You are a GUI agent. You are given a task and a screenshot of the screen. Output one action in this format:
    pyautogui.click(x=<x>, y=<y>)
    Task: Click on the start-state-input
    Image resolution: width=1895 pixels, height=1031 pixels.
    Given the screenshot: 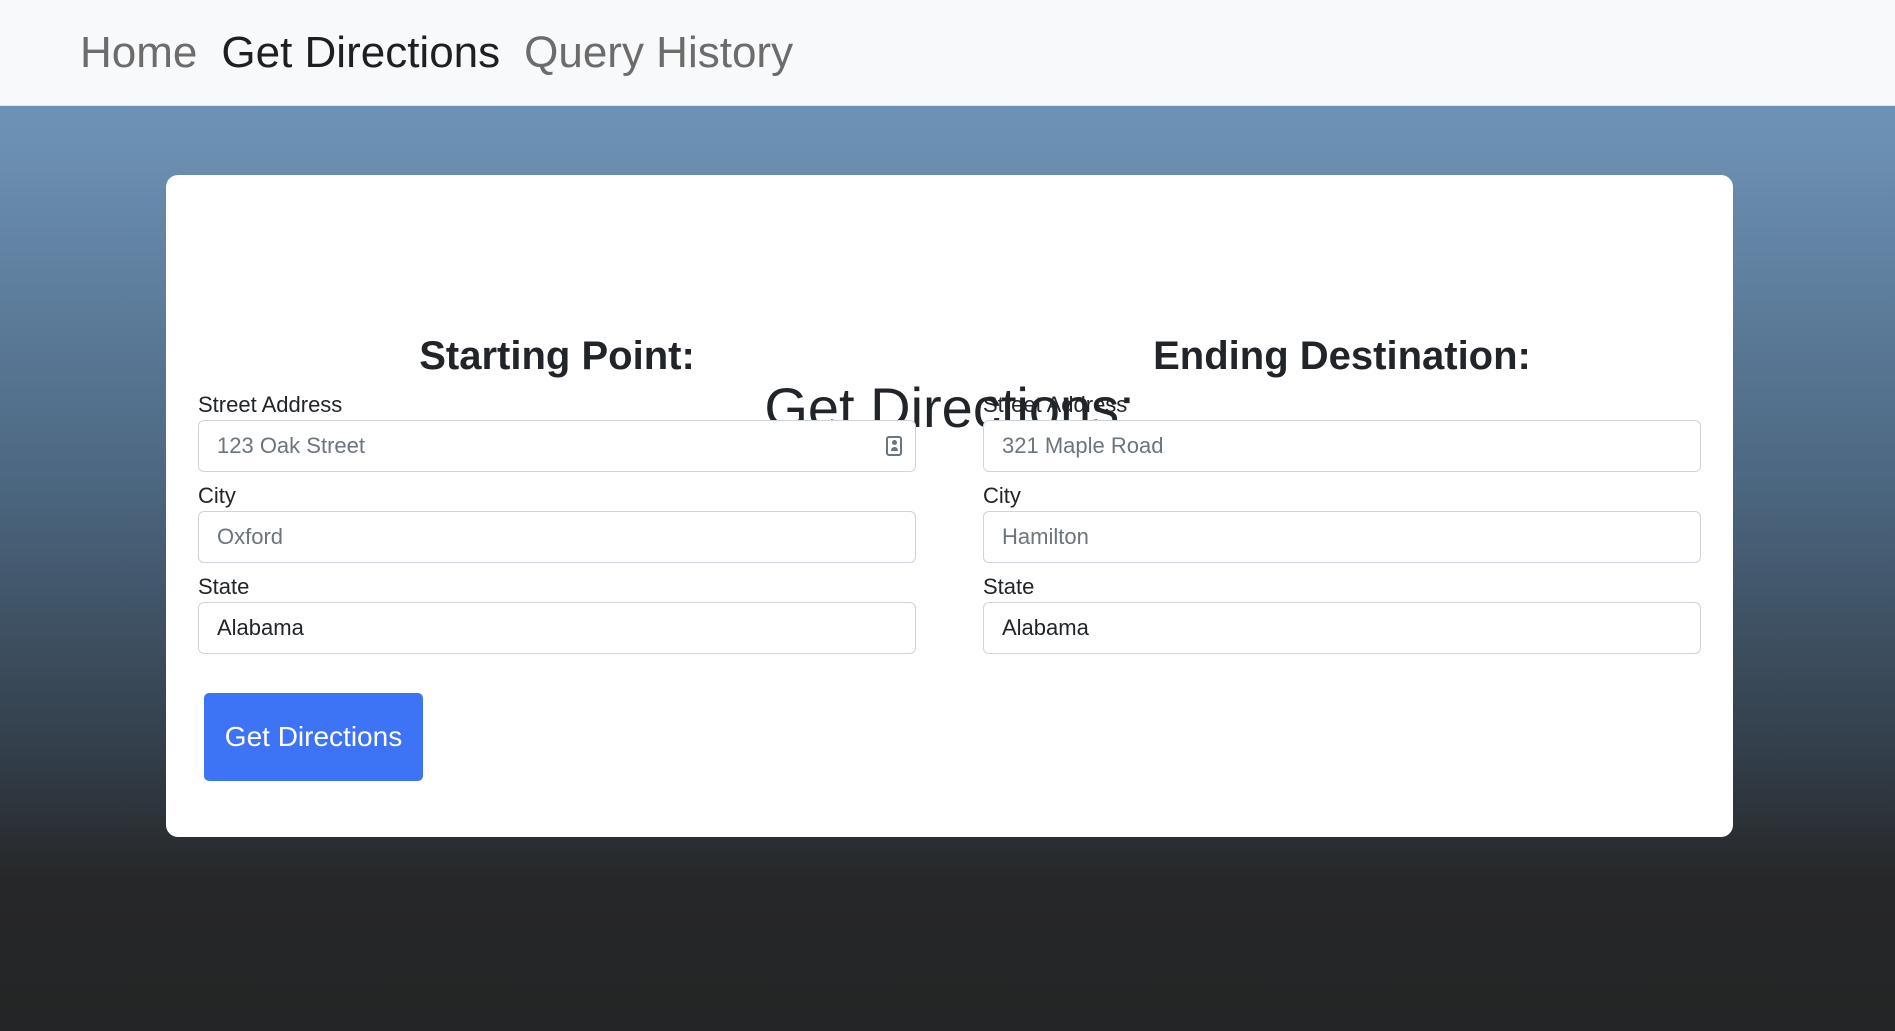 What is the action you would take?
    pyautogui.click(x=557, y=628)
    